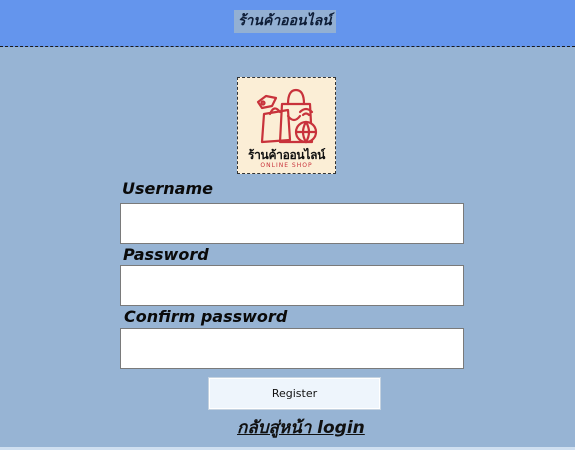 Image resolution: width=575 pixels, height=450 pixels. Describe the element at coordinates (292, 223) in the screenshot. I see `username-field` at that location.